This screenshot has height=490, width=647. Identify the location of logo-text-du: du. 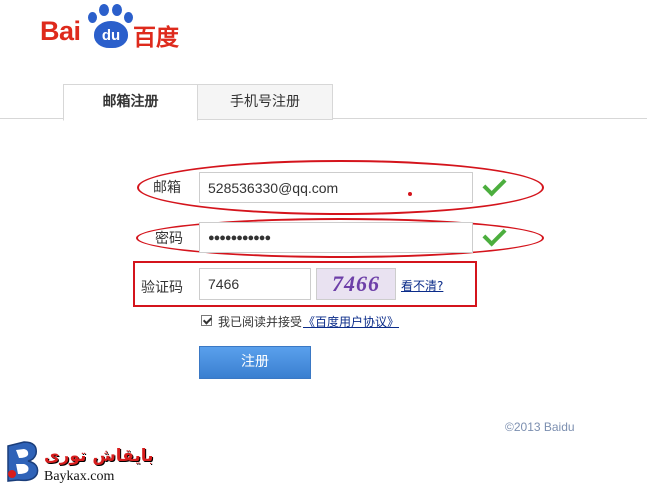
(111, 35).